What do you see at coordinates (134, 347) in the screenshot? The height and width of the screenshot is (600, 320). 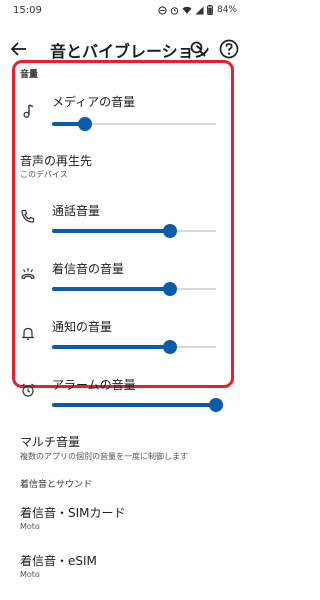 I see `notification-volume-slider` at bounding box center [134, 347].